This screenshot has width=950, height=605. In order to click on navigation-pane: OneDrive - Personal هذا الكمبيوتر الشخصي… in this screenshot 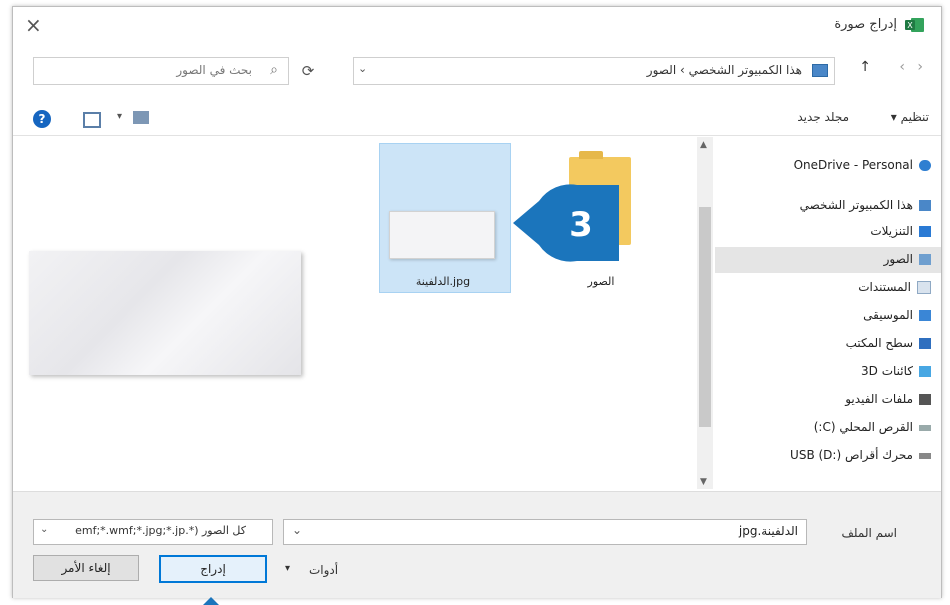, I will do `click(828, 313)`.